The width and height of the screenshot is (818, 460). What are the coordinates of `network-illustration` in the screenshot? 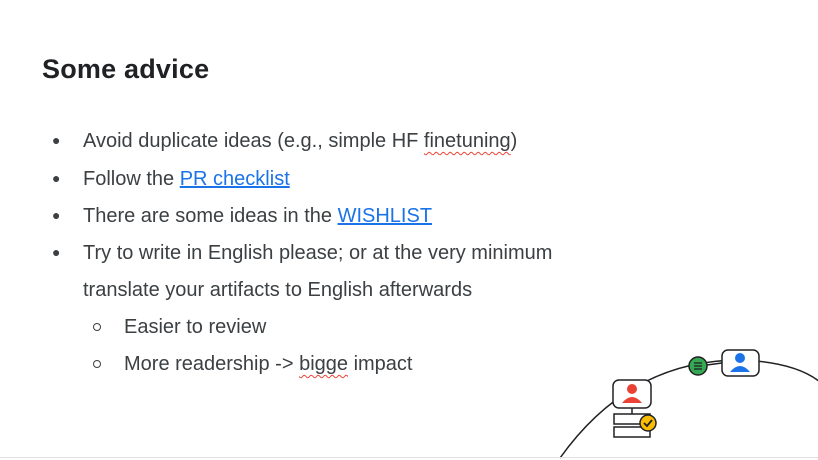 It's located at (688, 404).